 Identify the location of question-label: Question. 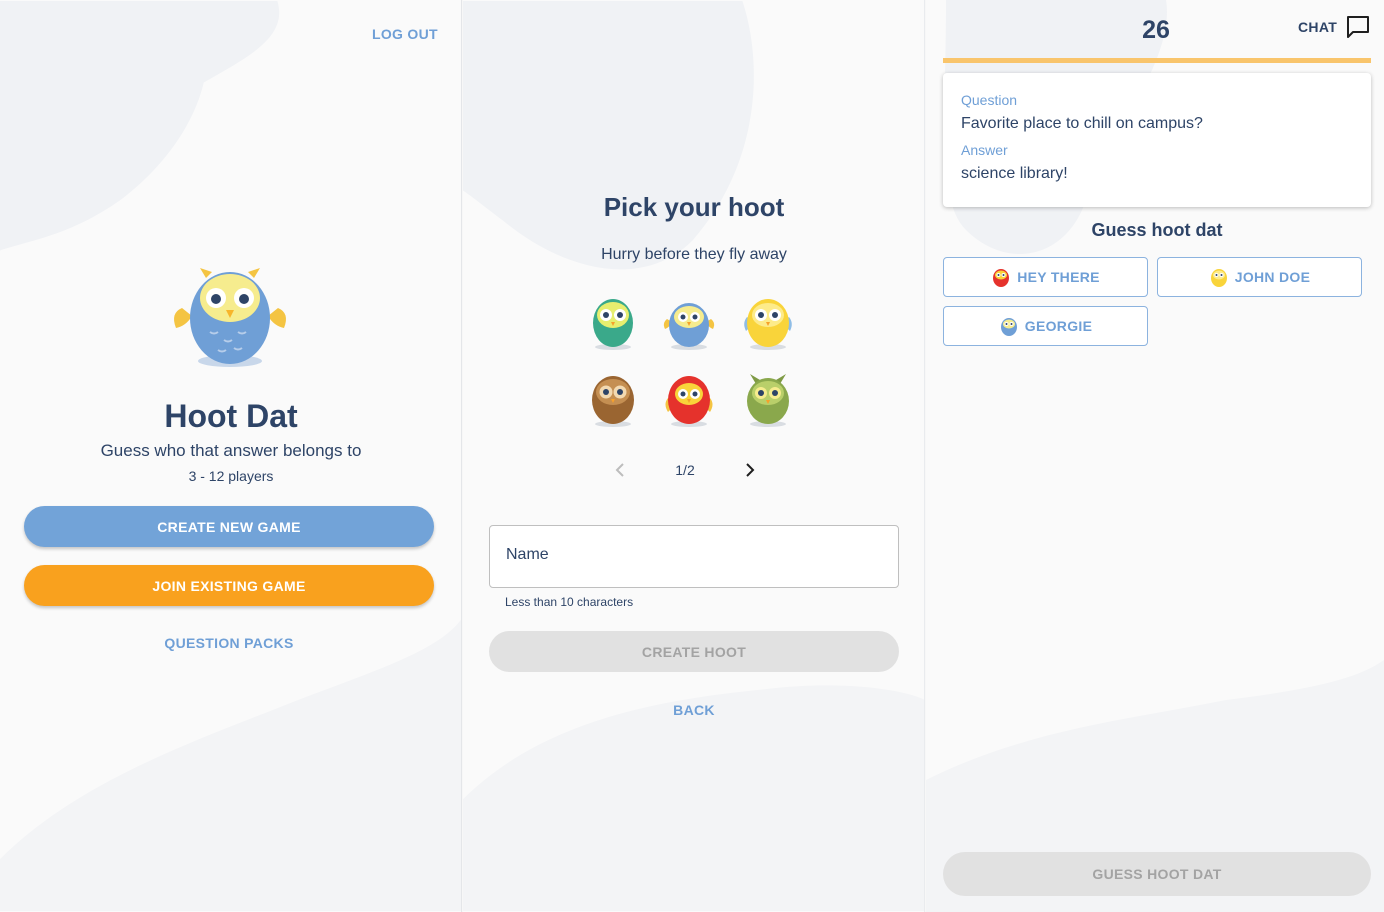
(989, 100).